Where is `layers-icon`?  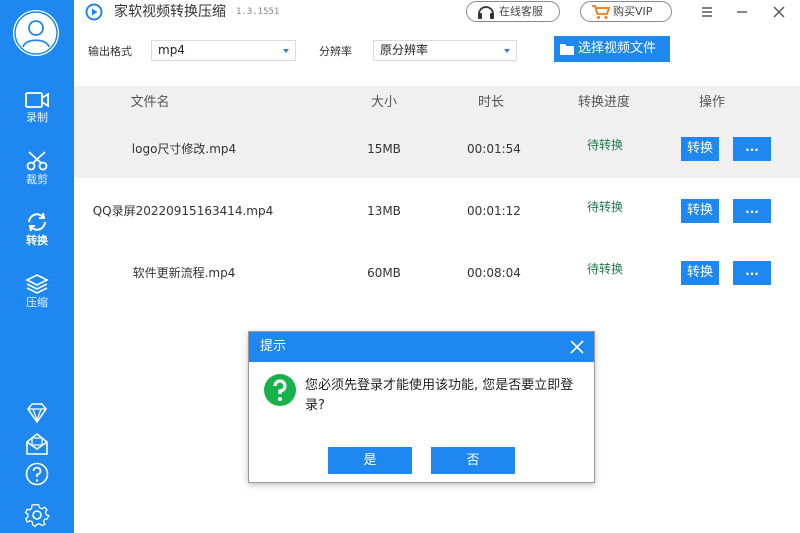 layers-icon is located at coordinates (37, 284).